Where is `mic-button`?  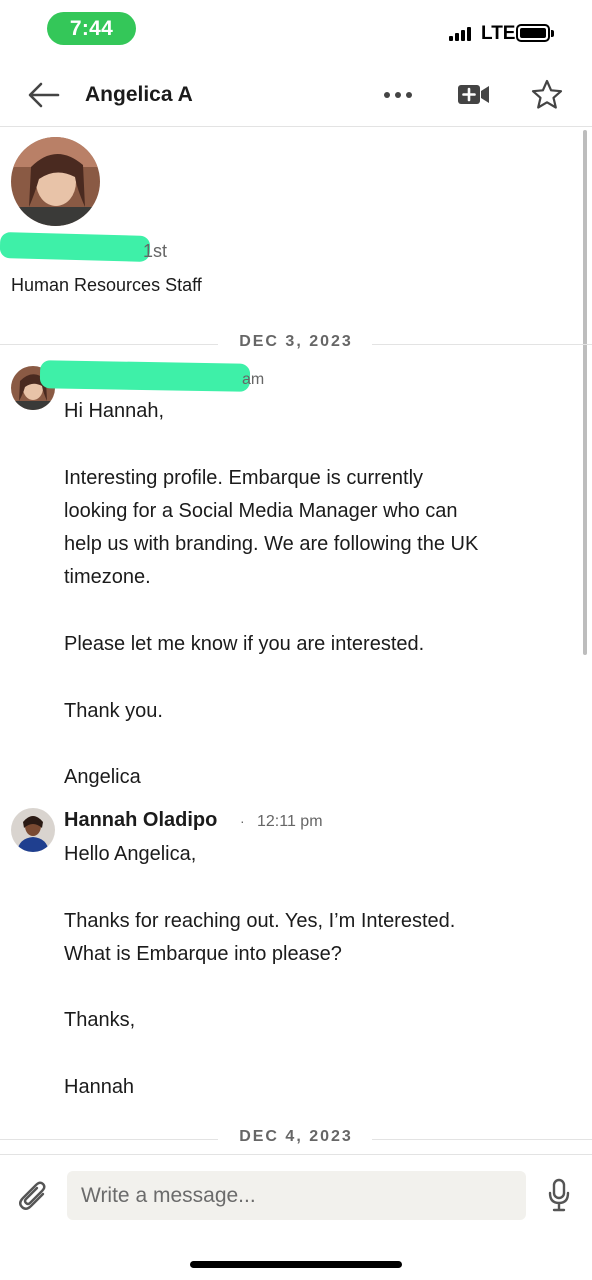
mic-button is located at coordinates (559, 1195).